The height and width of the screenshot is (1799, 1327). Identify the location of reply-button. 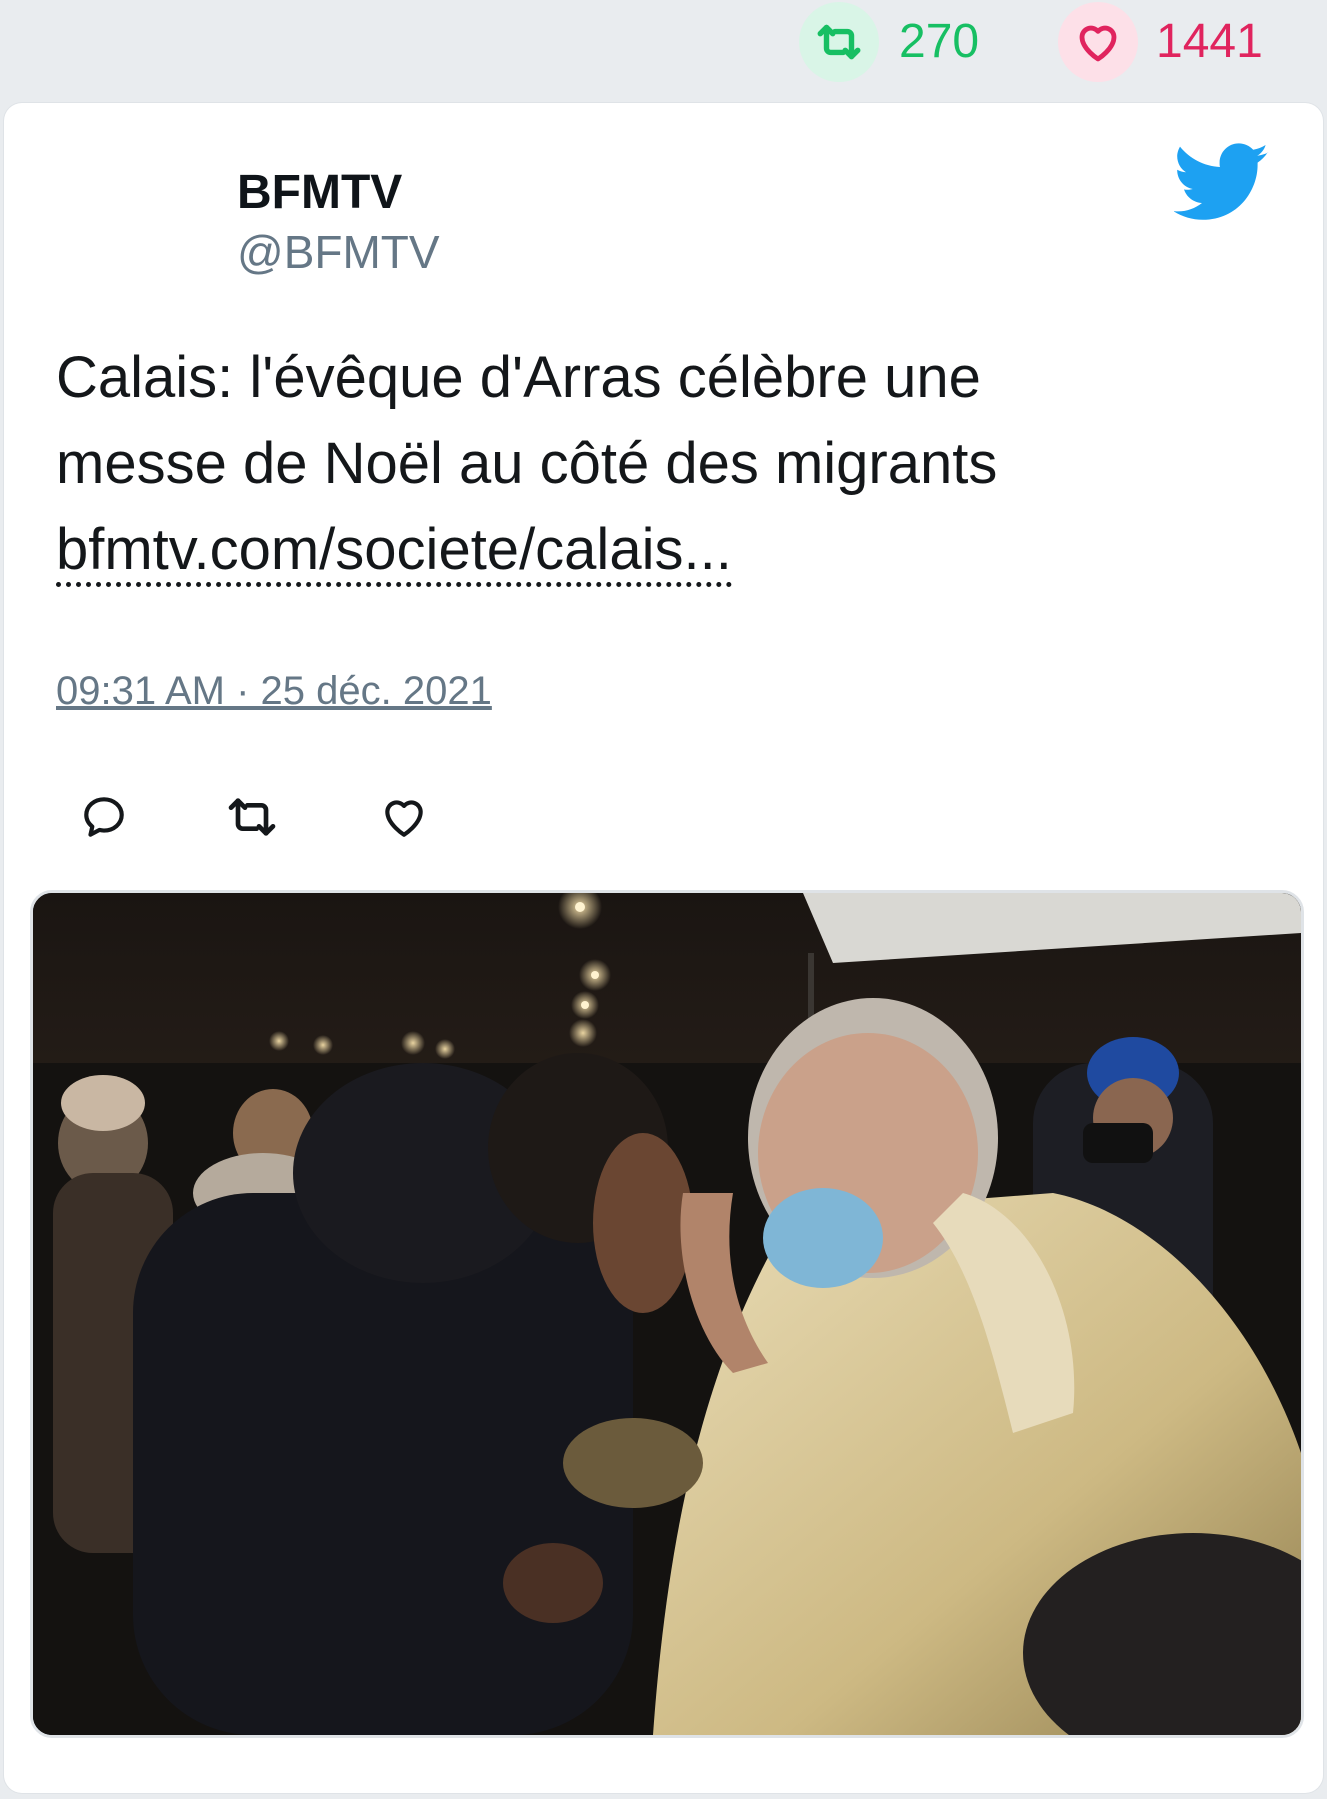
(104, 819).